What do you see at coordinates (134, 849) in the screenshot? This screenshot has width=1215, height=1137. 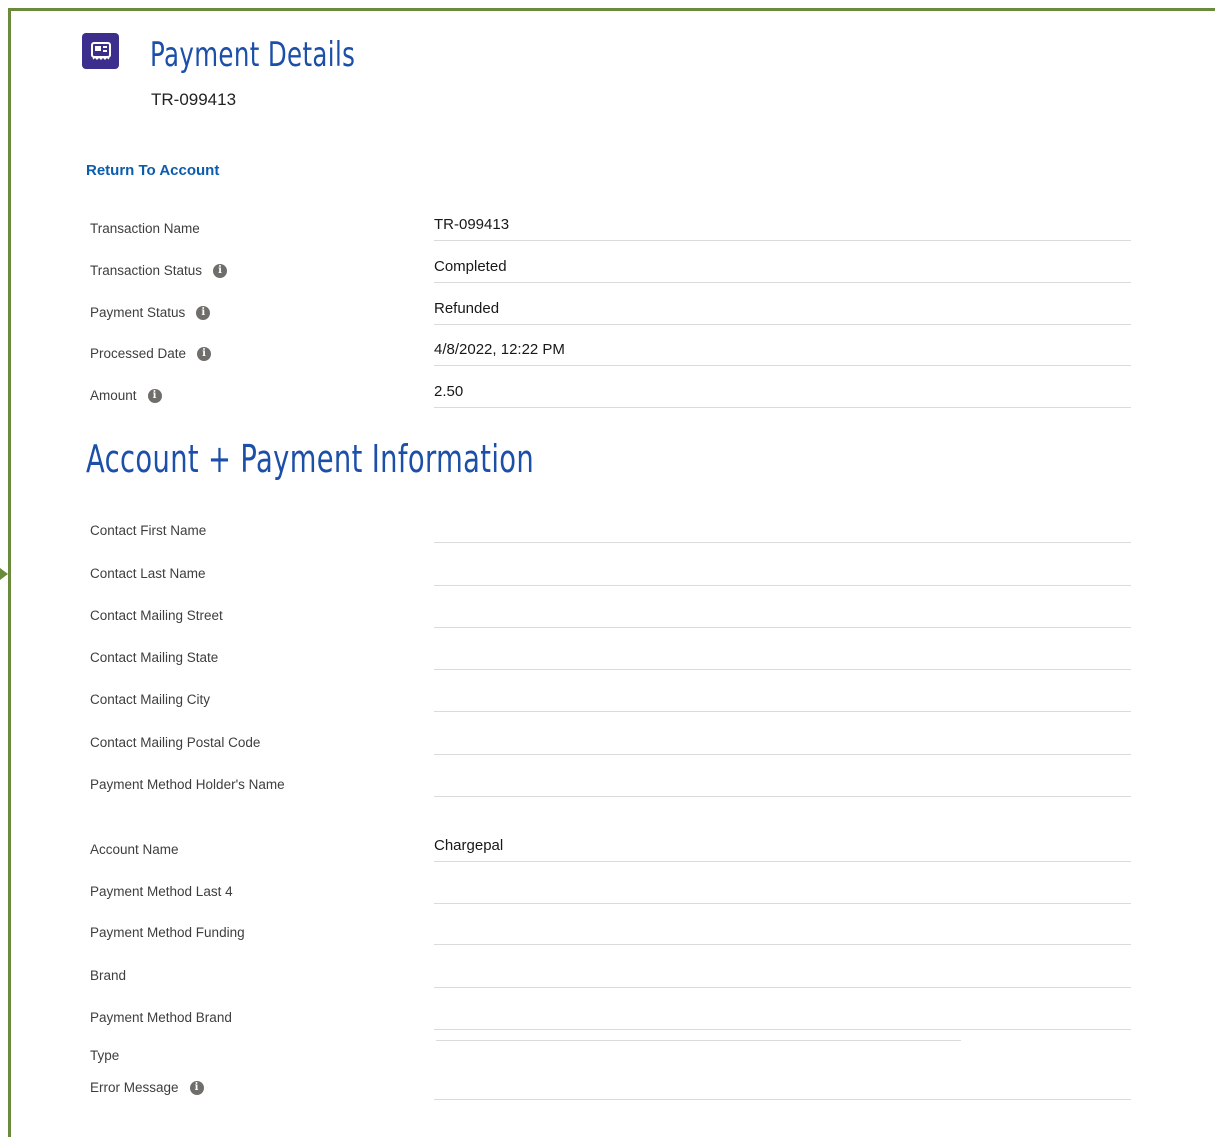 I see `field-label: Account Name` at bounding box center [134, 849].